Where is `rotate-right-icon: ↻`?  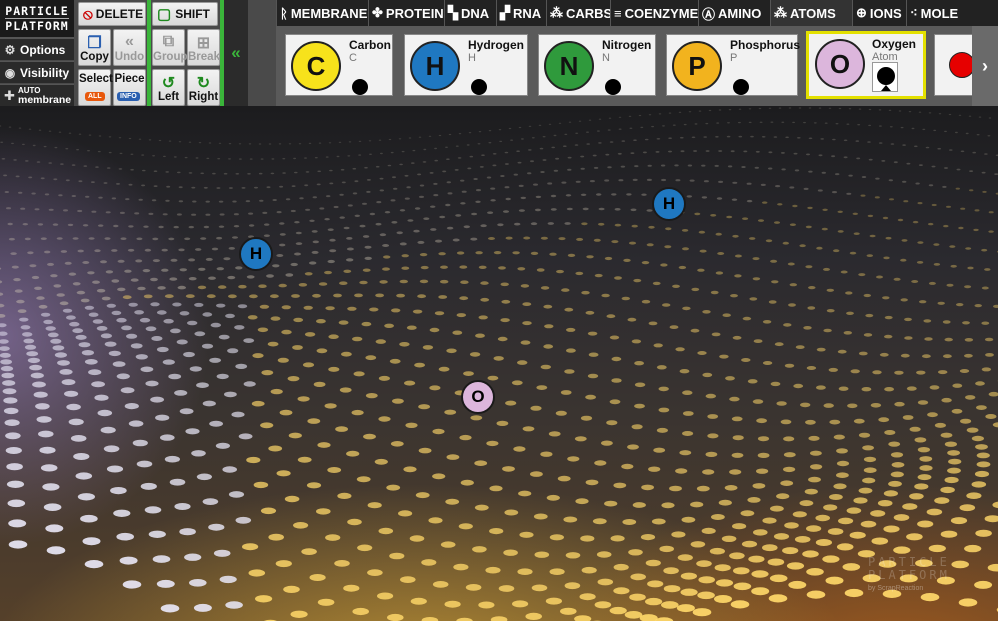
rotate-right-icon: ↻ is located at coordinates (203, 83).